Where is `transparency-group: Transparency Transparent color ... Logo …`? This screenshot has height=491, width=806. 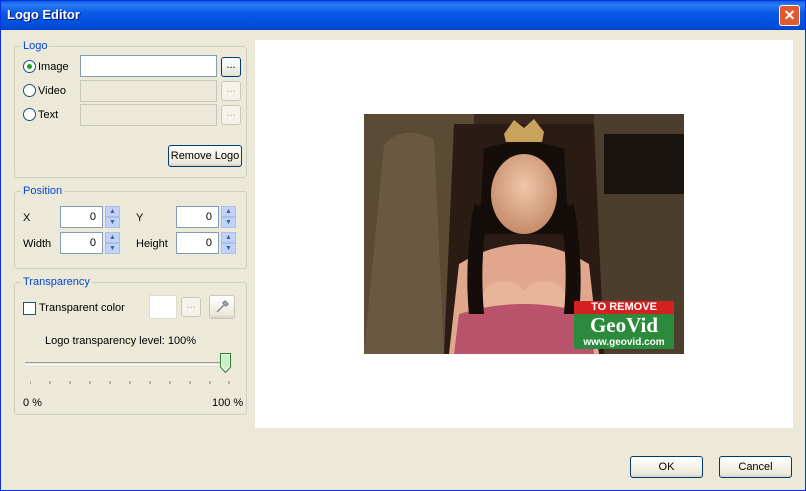 transparency-group: Transparency Transparent color ... Logo … is located at coordinates (130, 345).